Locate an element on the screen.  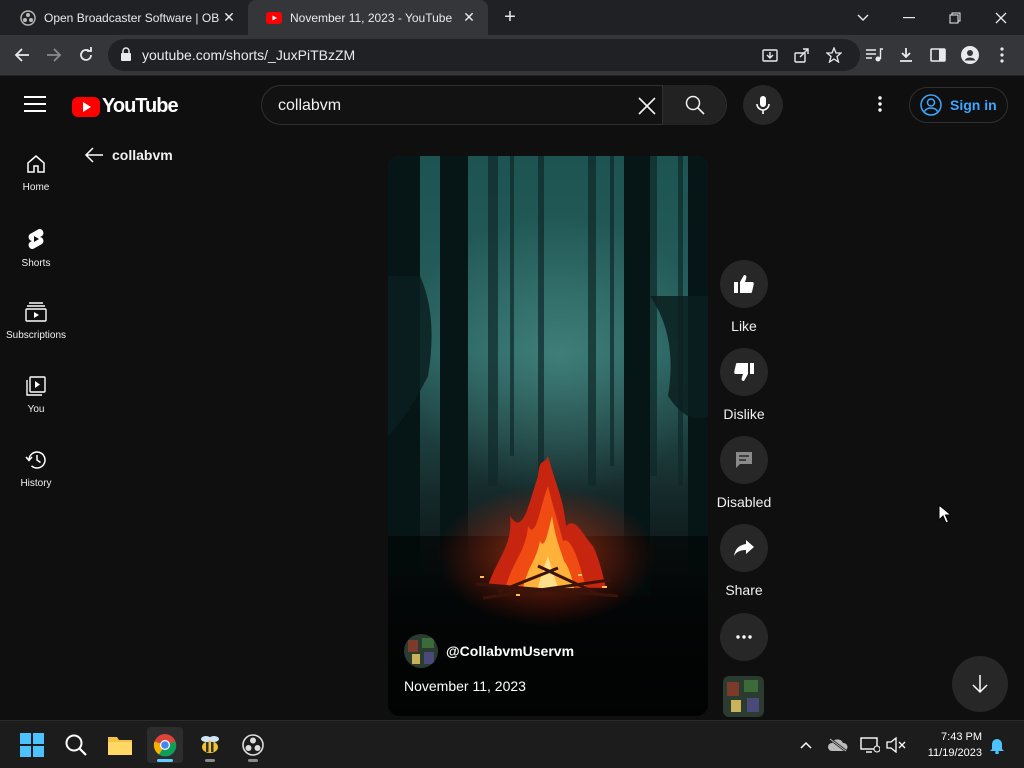
logo-text: YouTube is located at coordinates (140, 106).